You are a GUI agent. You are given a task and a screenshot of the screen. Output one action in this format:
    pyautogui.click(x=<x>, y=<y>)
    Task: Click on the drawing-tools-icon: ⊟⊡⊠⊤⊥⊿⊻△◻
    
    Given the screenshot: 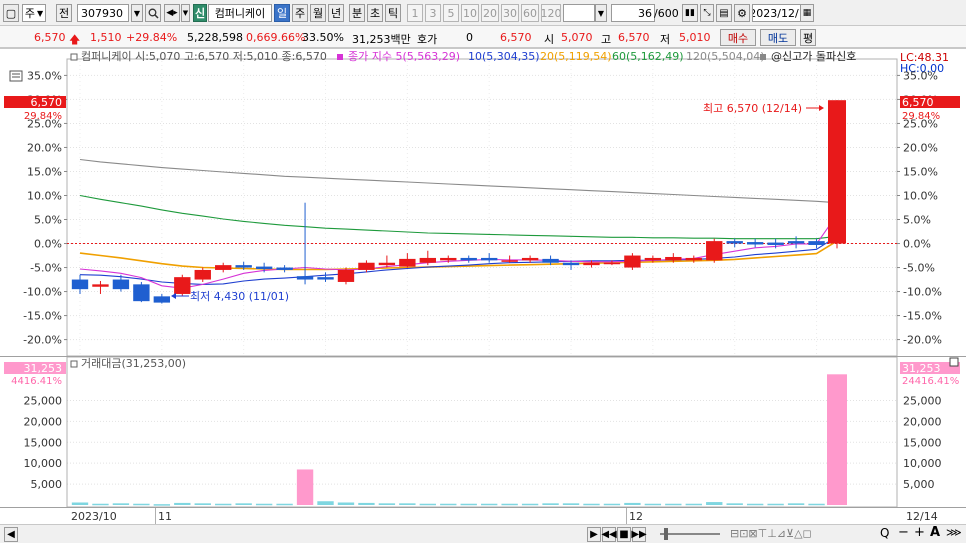 What is the action you would take?
    pyautogui.click(x=771, y=533)
    